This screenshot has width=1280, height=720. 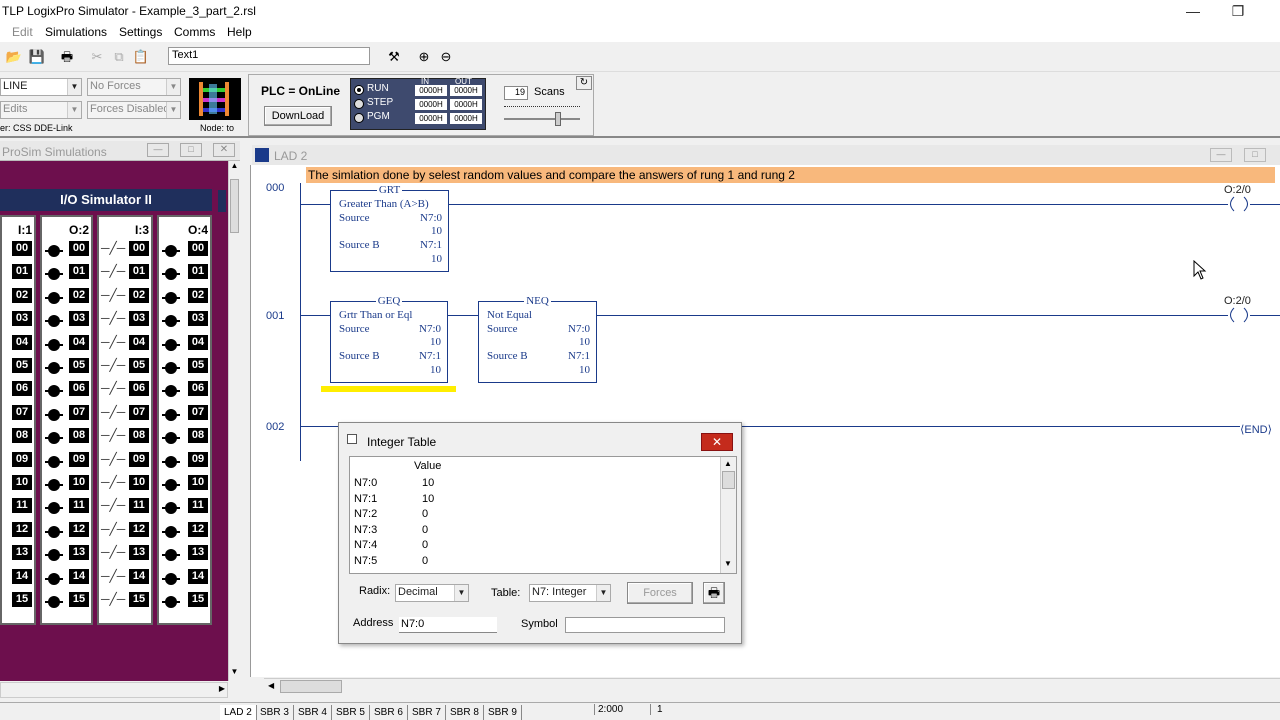 I want to click on close-window-button, so click(x=1270, y=11).